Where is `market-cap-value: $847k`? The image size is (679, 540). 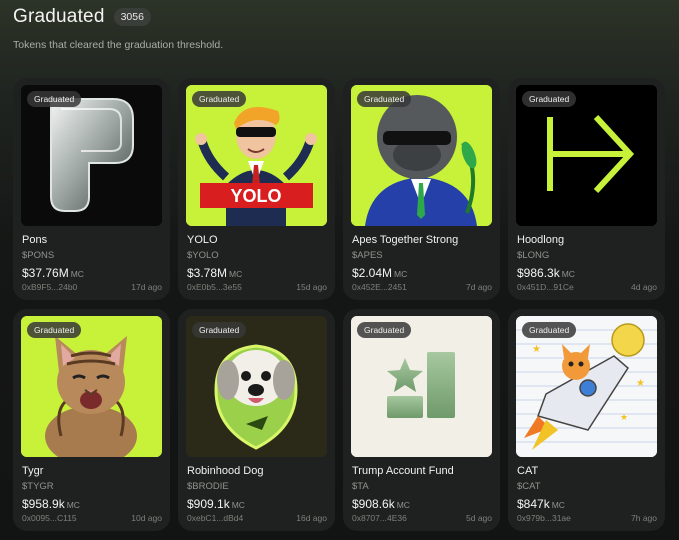 market-cap-value: $847k is located at coordinates (533, 504).